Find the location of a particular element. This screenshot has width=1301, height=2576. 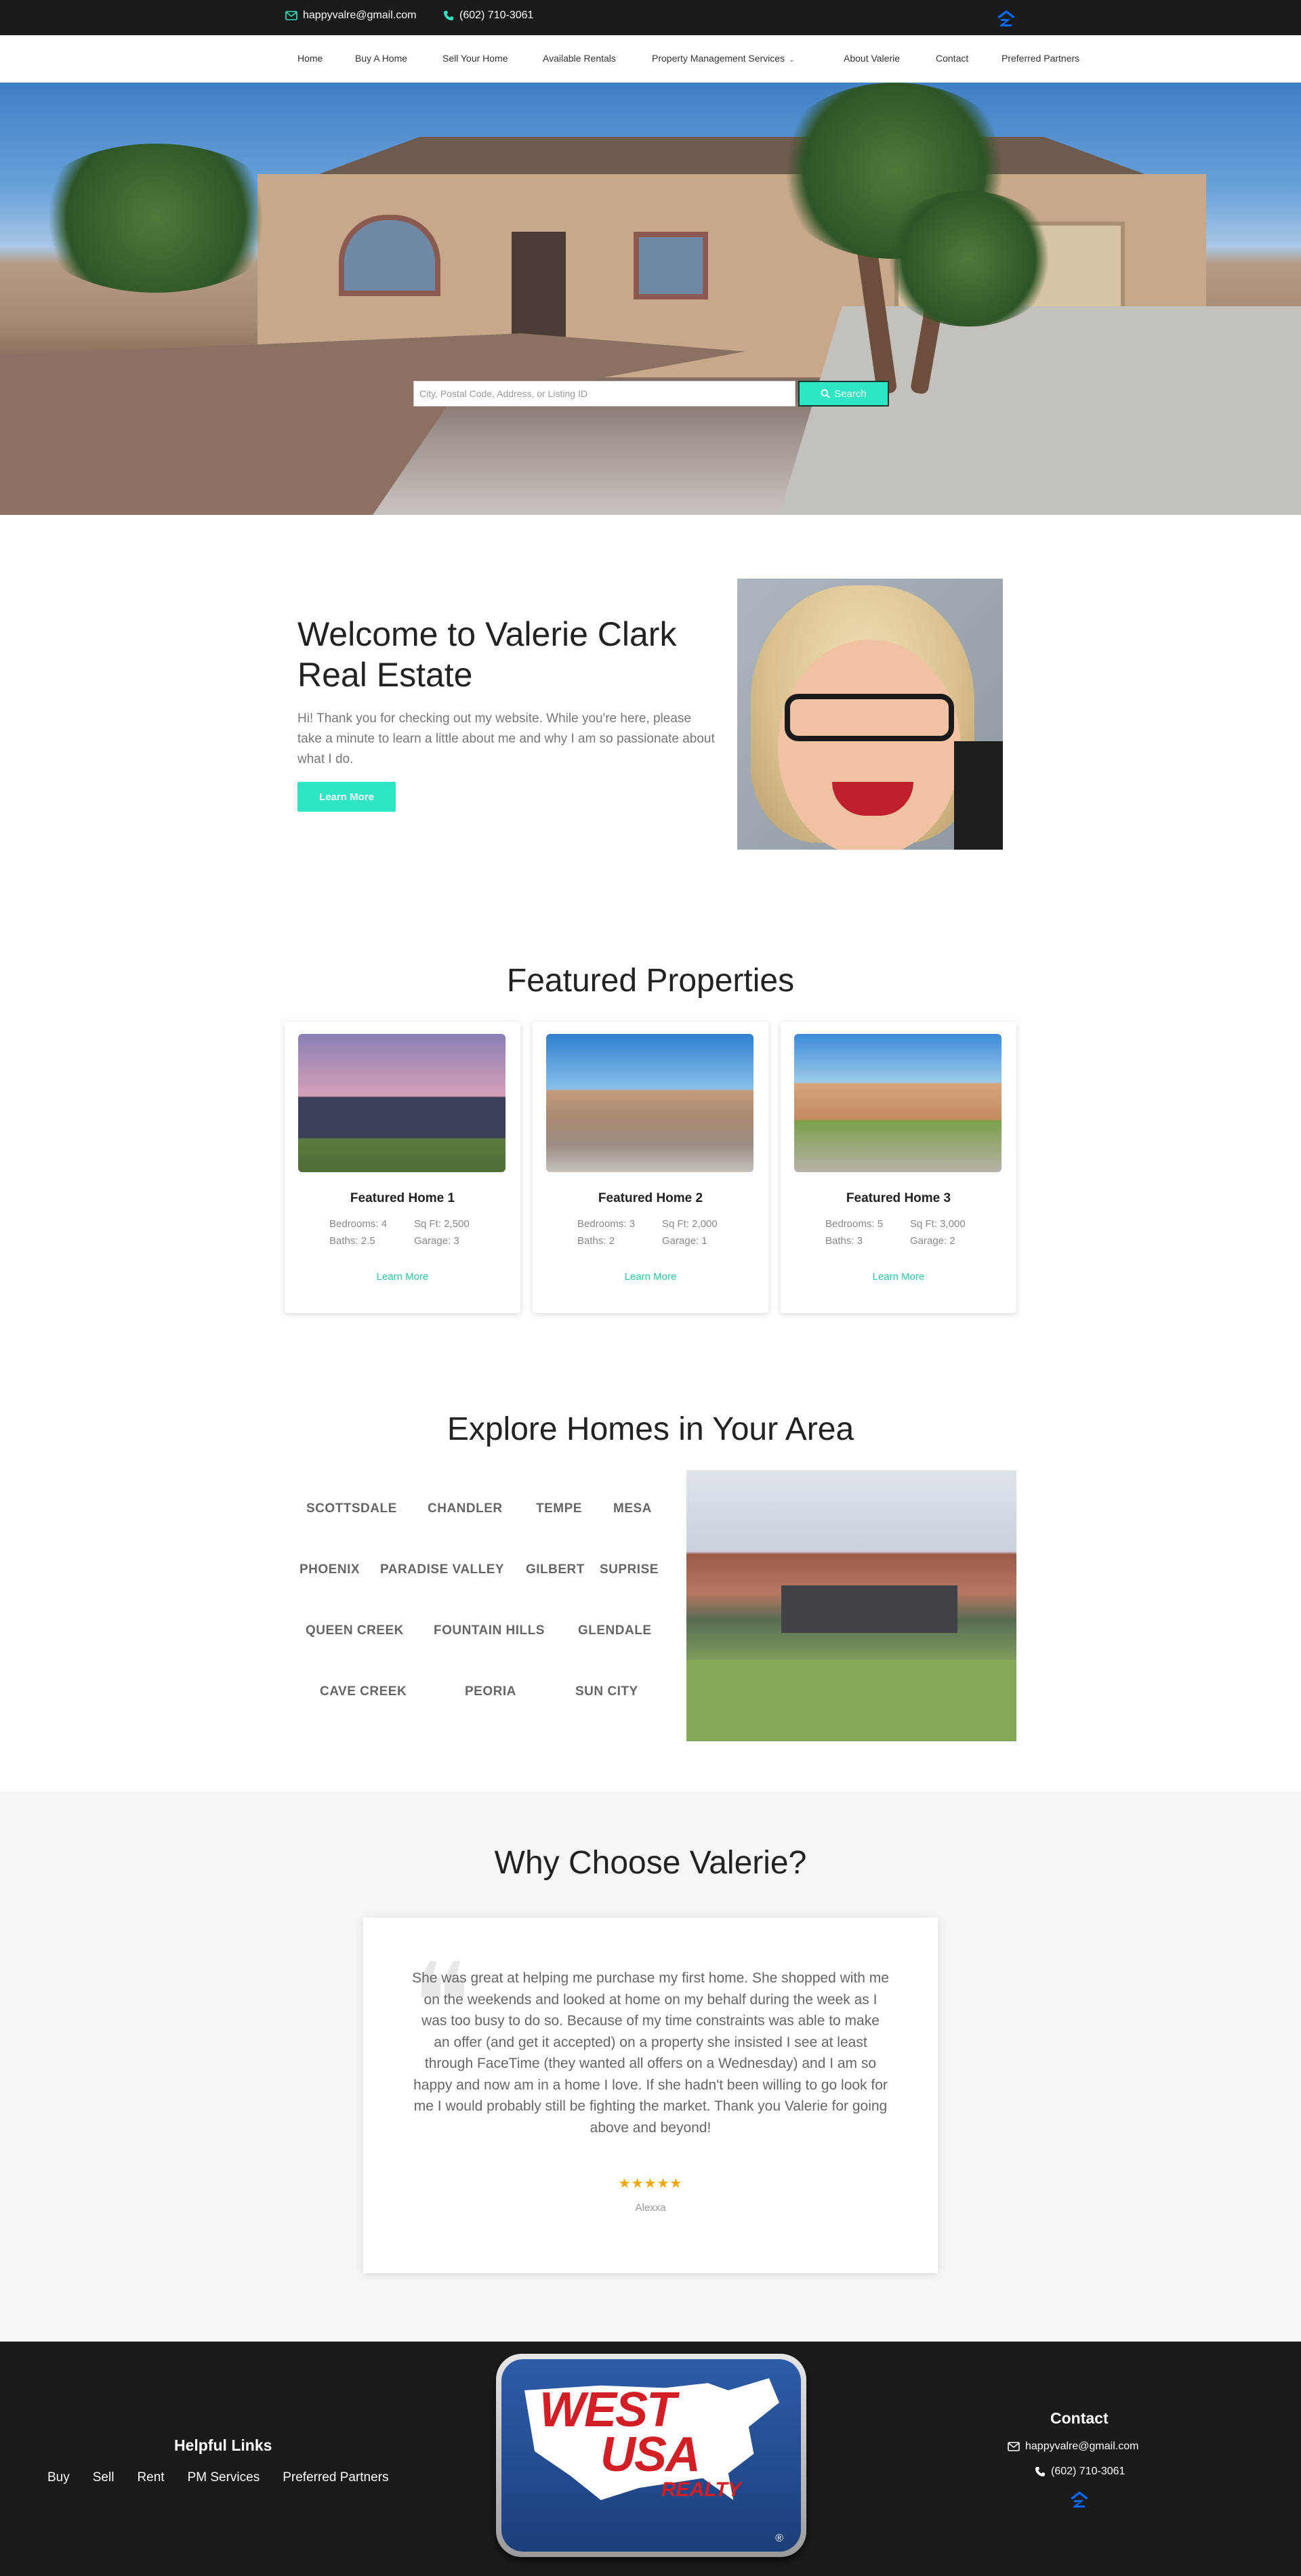

topbar-email: happyvalre@gmail.com is located at coordinates (350, 15).